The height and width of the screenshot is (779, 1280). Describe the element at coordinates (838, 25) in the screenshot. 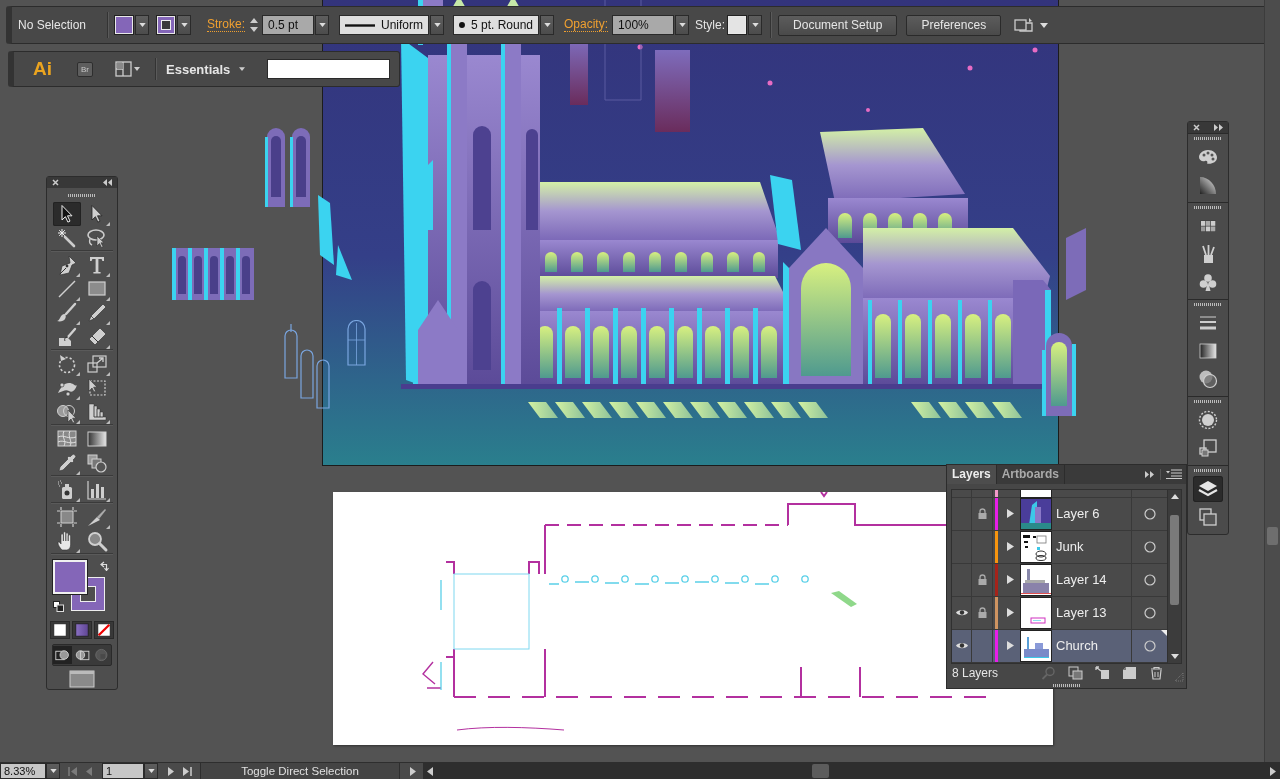

I see `toolbar-button: Document Setup` at that location.